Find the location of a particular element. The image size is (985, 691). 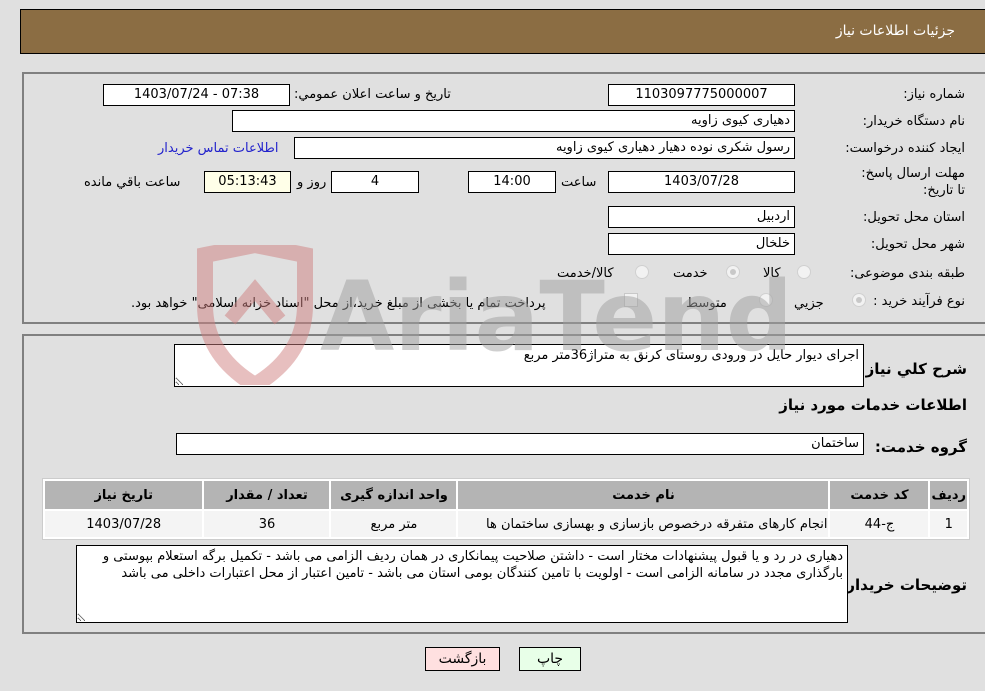

province-field: اردبیل is located at coordinates (701, 217).